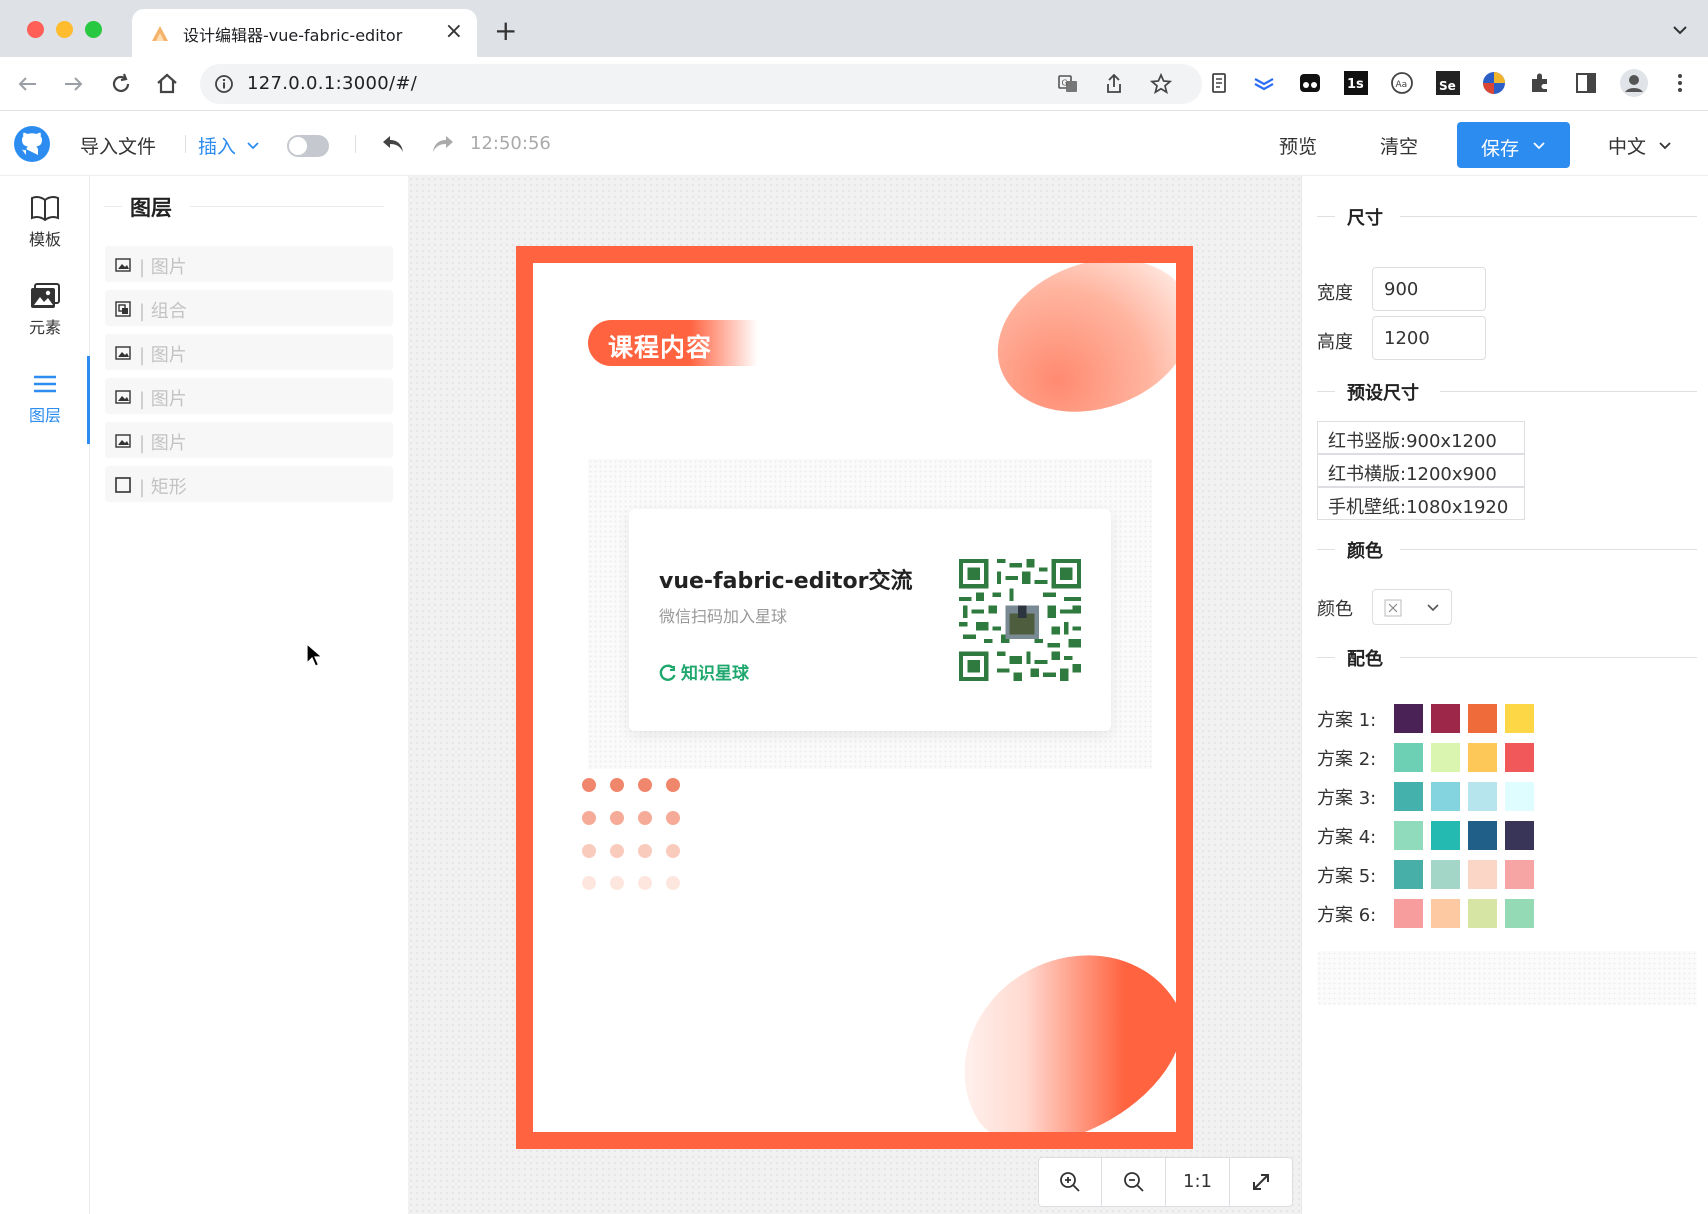  I want to click on zoom-out-button, so click(1134, 1182).